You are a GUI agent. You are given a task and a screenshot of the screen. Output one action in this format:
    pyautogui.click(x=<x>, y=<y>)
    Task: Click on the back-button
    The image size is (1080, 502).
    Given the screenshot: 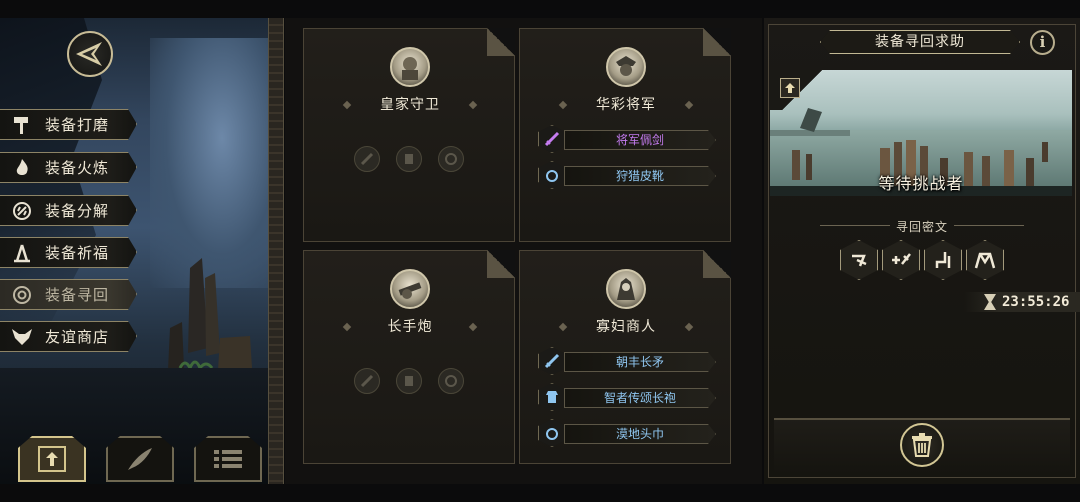 What is the action you would take?
    pyautogui.click(x=90, y=54)
    